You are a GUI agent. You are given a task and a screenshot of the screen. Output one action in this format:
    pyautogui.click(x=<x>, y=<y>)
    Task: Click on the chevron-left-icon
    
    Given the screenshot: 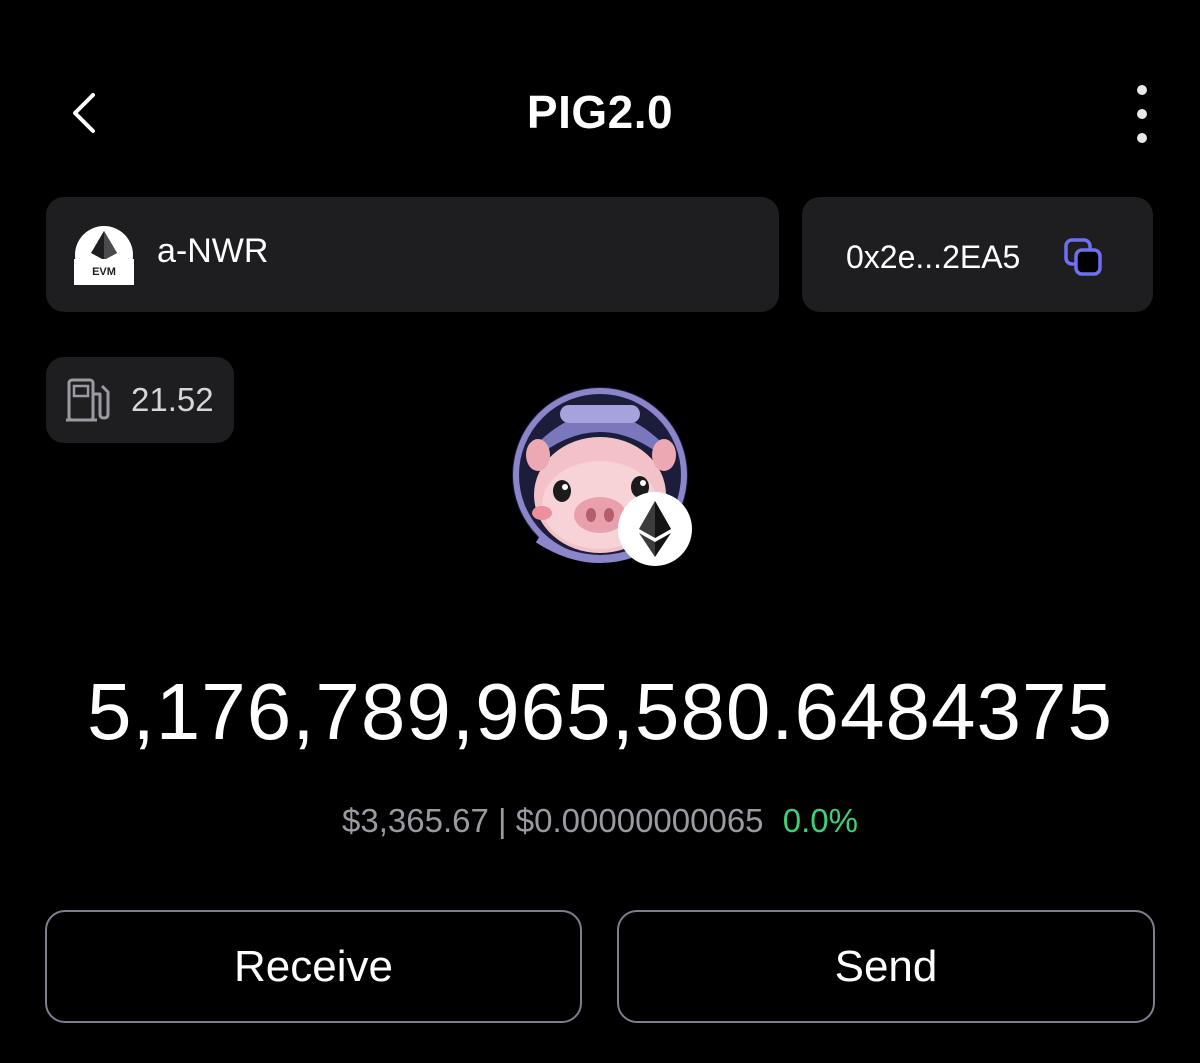 What is the action you would take?
    pyautogui.click(x=84, y=113)
    